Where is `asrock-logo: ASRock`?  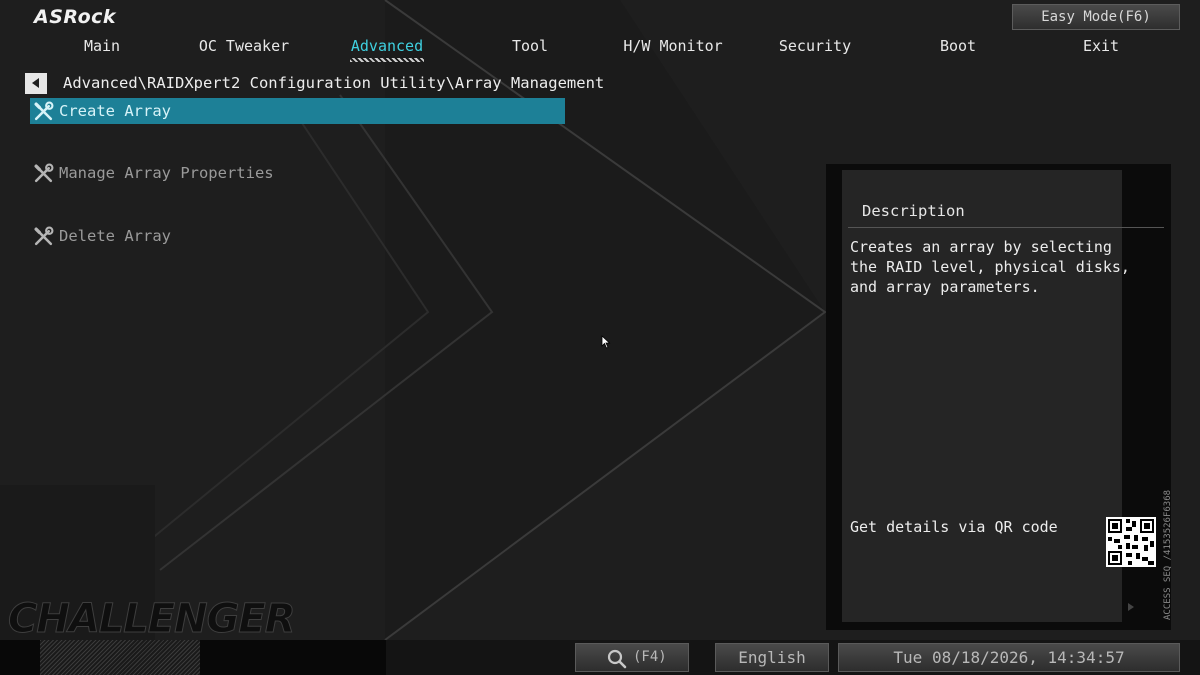 asrock-logo: ASRock is located at coordinates (75, 17).